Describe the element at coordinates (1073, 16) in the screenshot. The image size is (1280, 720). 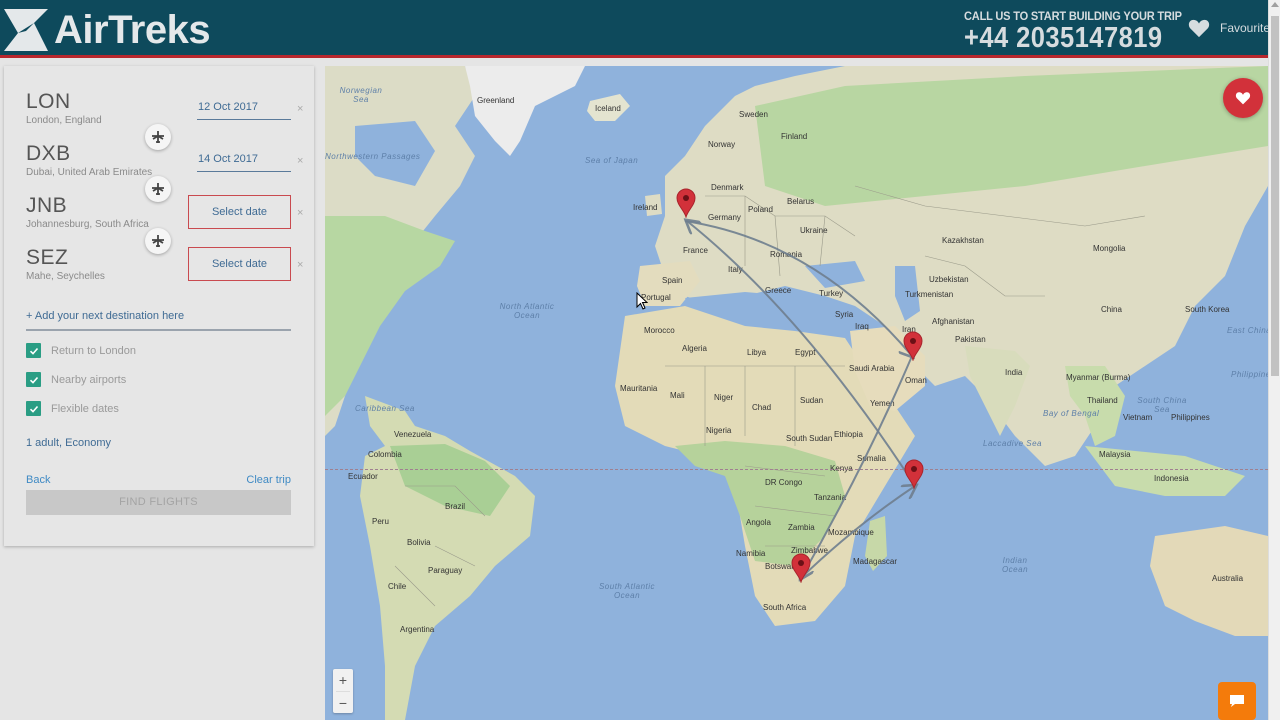
I see `call-us-label: CALL US TO START BUILDING YOUR TRIP` at that location.